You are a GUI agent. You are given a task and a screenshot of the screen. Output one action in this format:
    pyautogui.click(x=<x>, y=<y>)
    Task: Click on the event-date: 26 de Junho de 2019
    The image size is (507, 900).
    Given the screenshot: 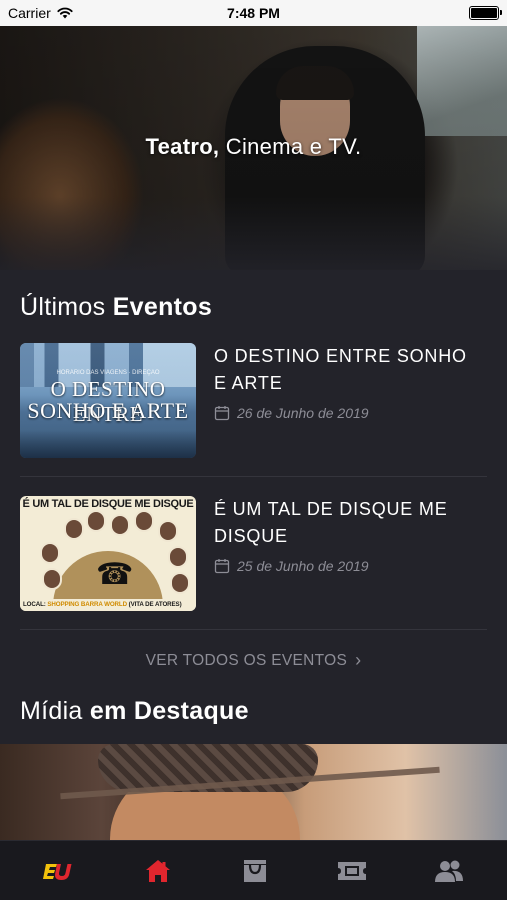 What is the action you would take?
    pyautogui.click(x=291, y=413)
    